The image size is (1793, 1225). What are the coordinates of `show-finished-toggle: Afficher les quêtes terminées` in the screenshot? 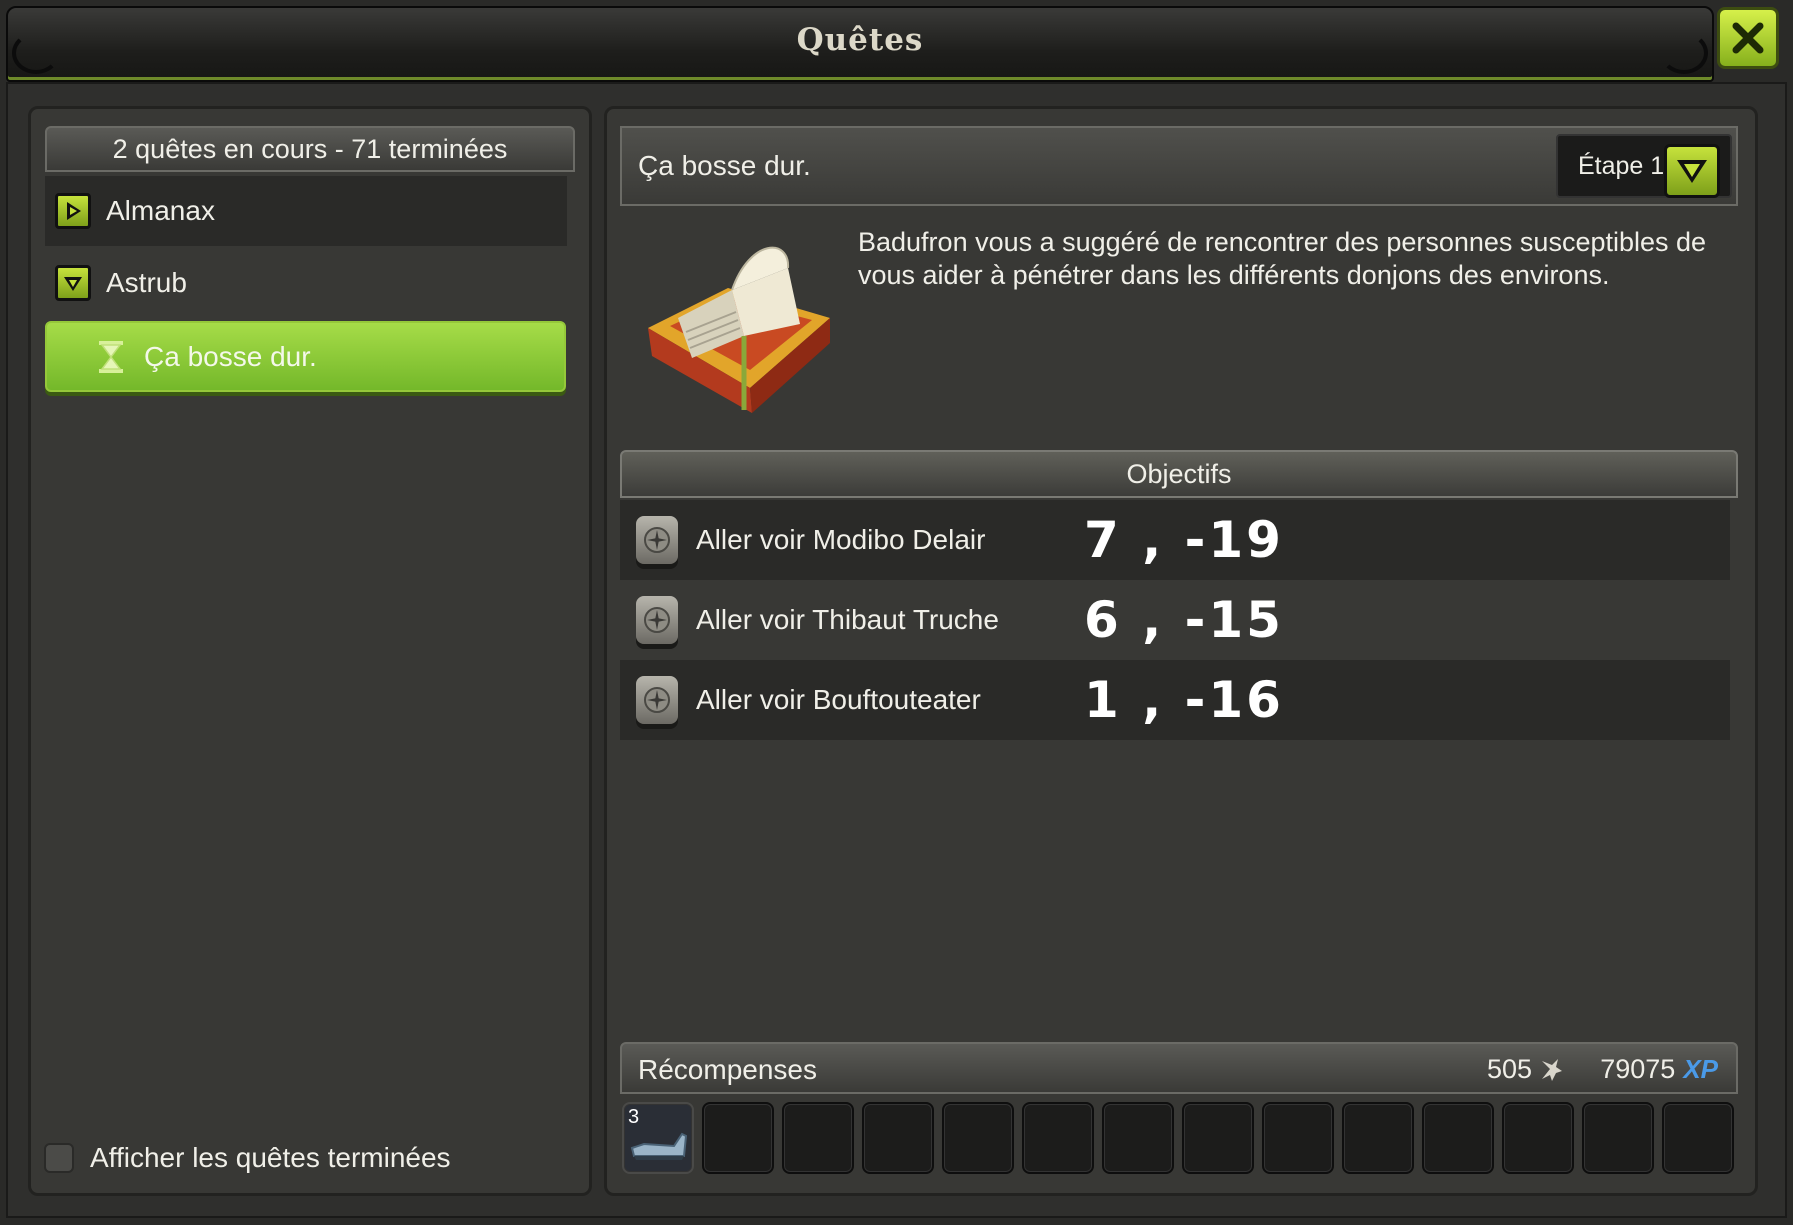 It's located at (247, 1158).